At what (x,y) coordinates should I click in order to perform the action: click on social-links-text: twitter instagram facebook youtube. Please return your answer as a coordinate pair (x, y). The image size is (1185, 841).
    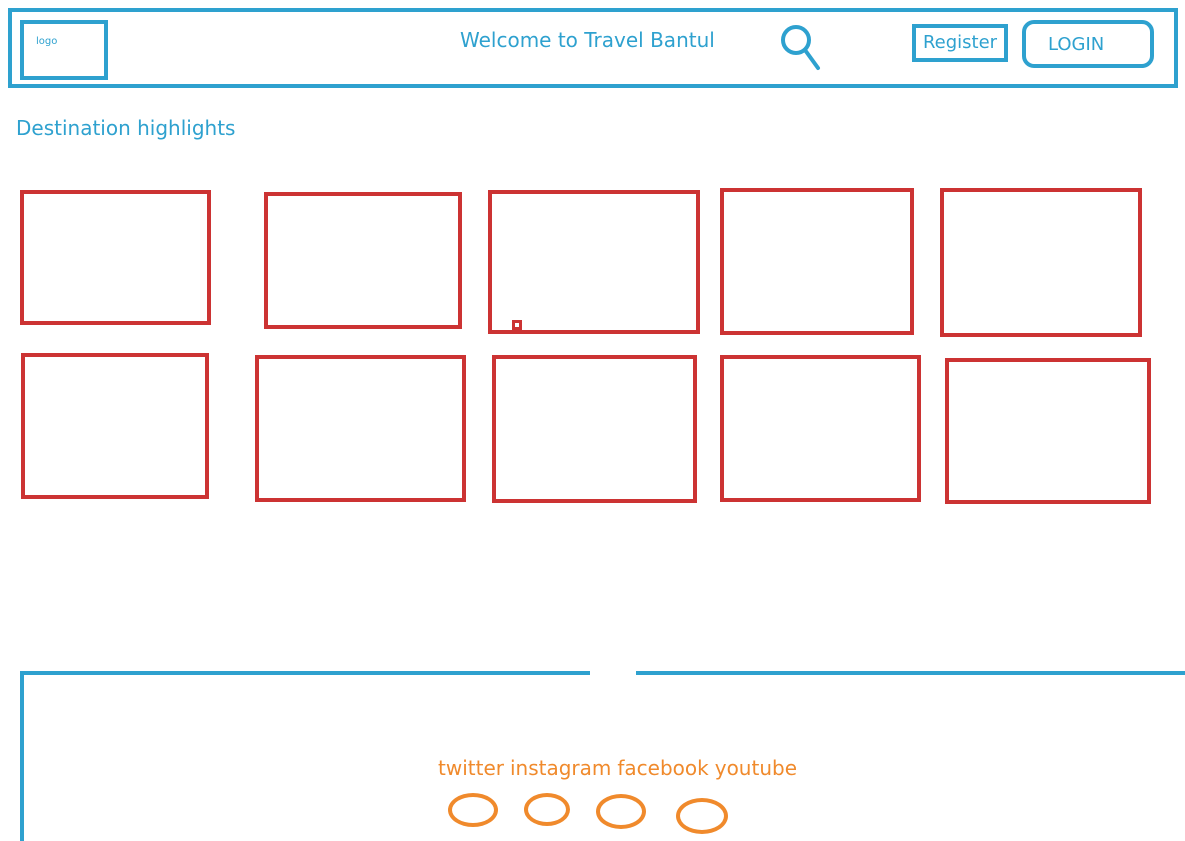
    Looking at the image, I should click on (620, 768).